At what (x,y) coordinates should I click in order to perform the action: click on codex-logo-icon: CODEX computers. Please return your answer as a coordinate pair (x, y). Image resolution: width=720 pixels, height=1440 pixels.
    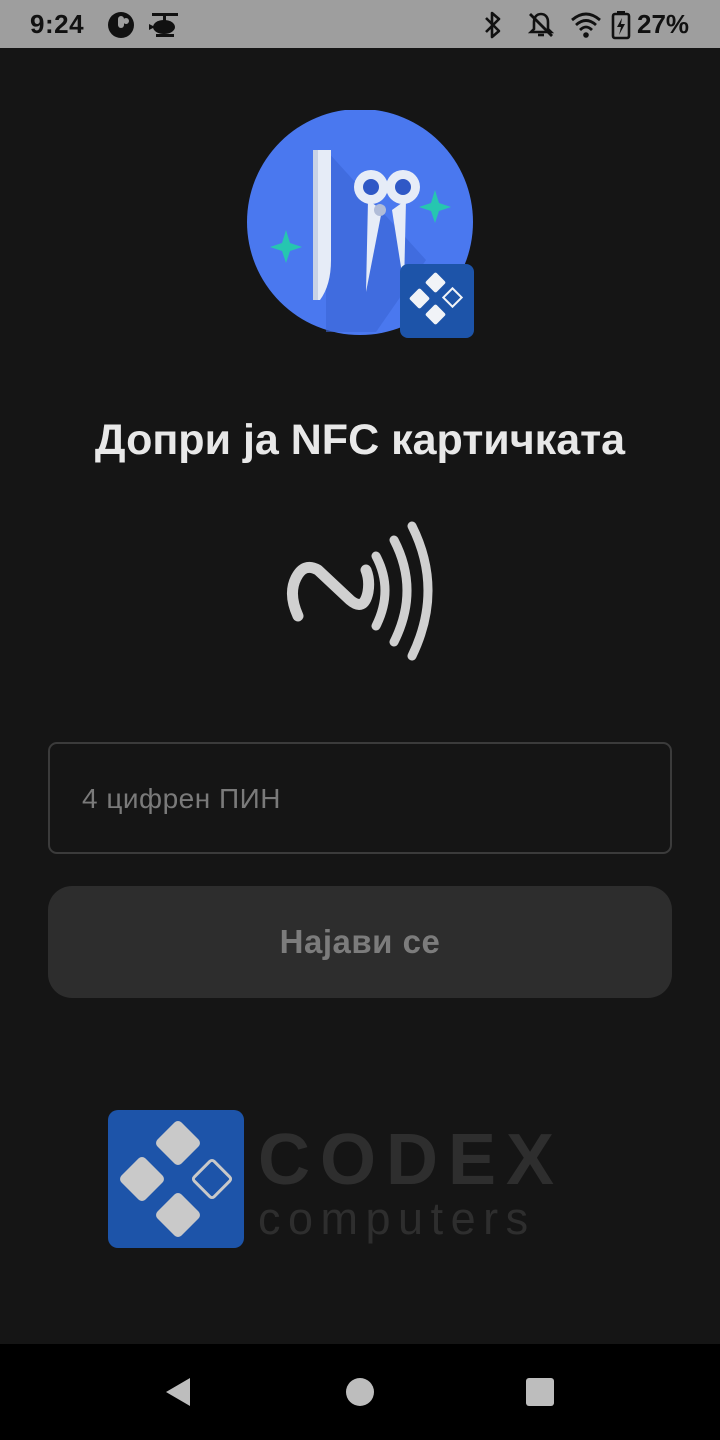
    Looking at the image, I should click on (362, 1179).